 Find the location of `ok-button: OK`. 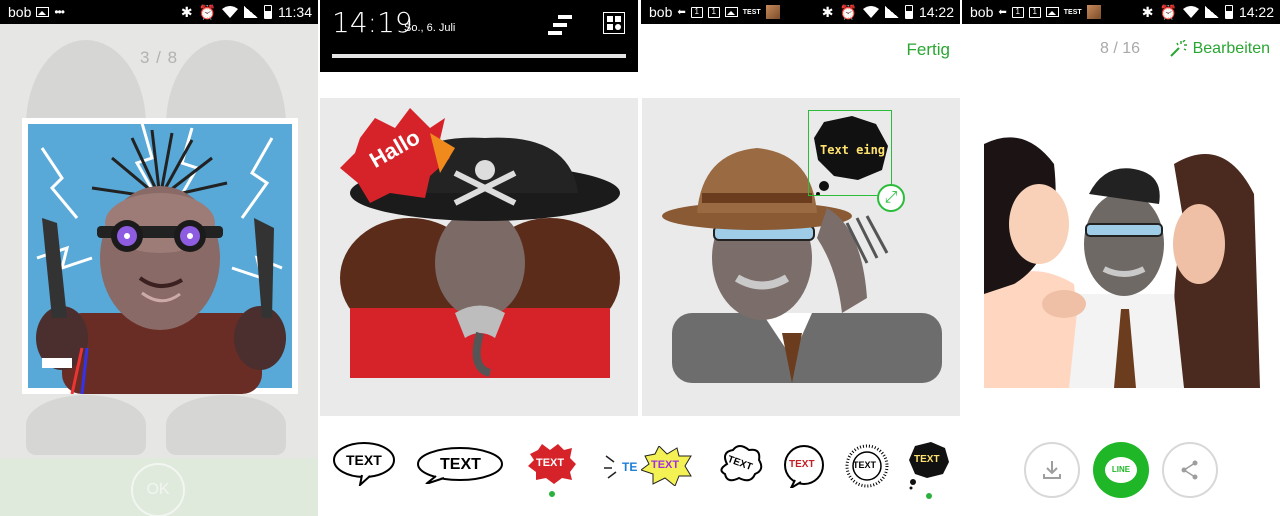

ok-button: OK is located at coordinates (158, 489).